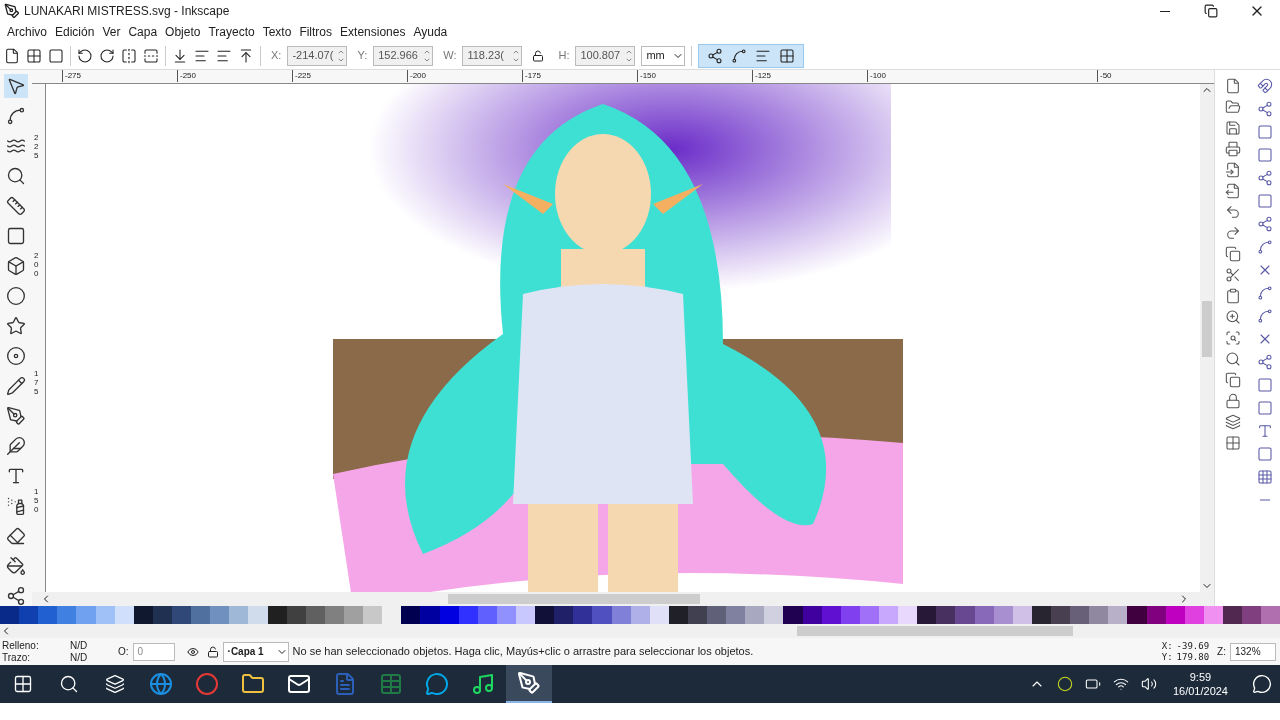  Describe the element at coordinates (34, 55) in the screenshot. I see `select-all-layers-icon` at that location.